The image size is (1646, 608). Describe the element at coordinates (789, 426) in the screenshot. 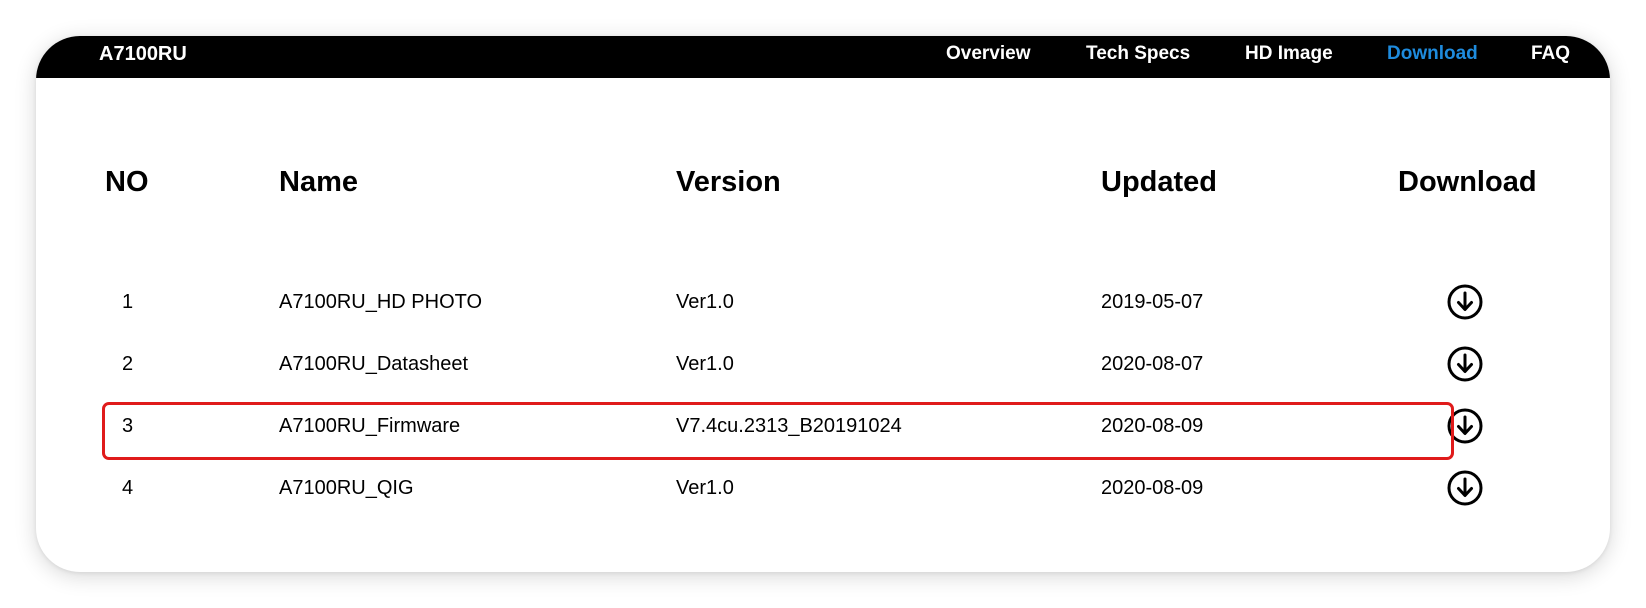

I see `row-version: V7.4cu.2313_B20191024` at that location.